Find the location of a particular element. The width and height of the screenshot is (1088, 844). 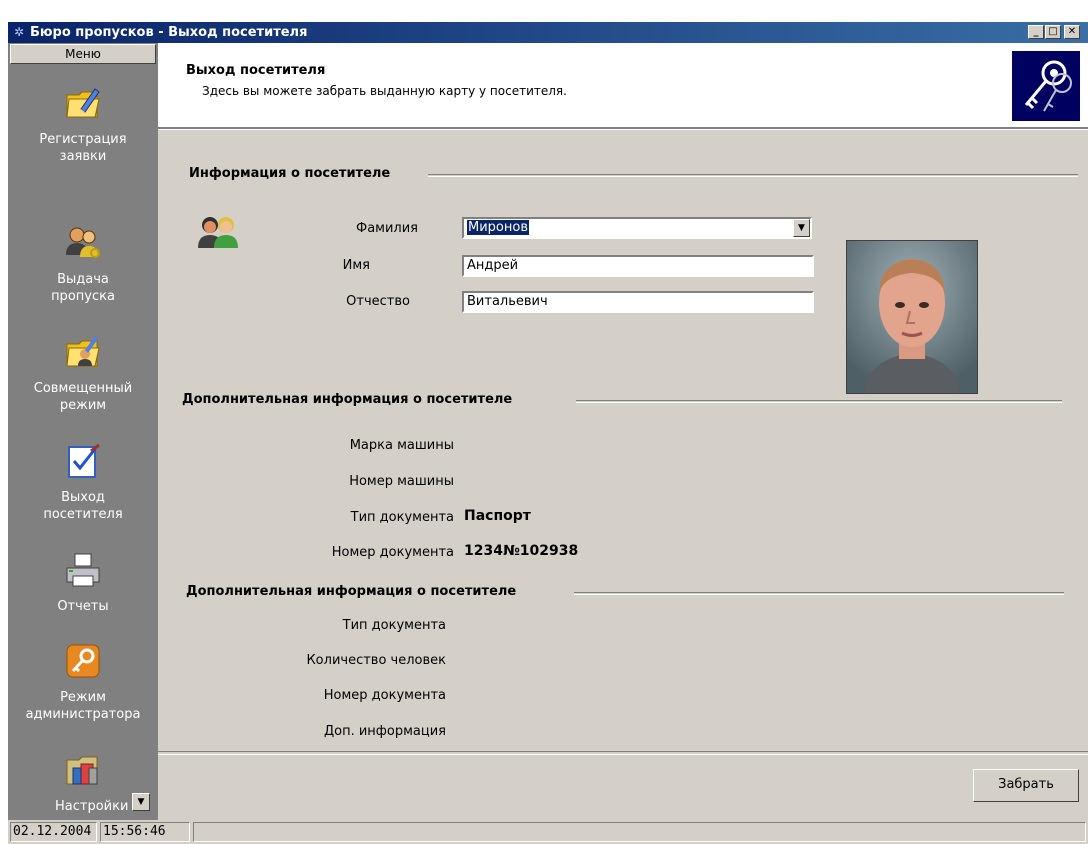

checklist-icon is located at coordinates (84, 460).